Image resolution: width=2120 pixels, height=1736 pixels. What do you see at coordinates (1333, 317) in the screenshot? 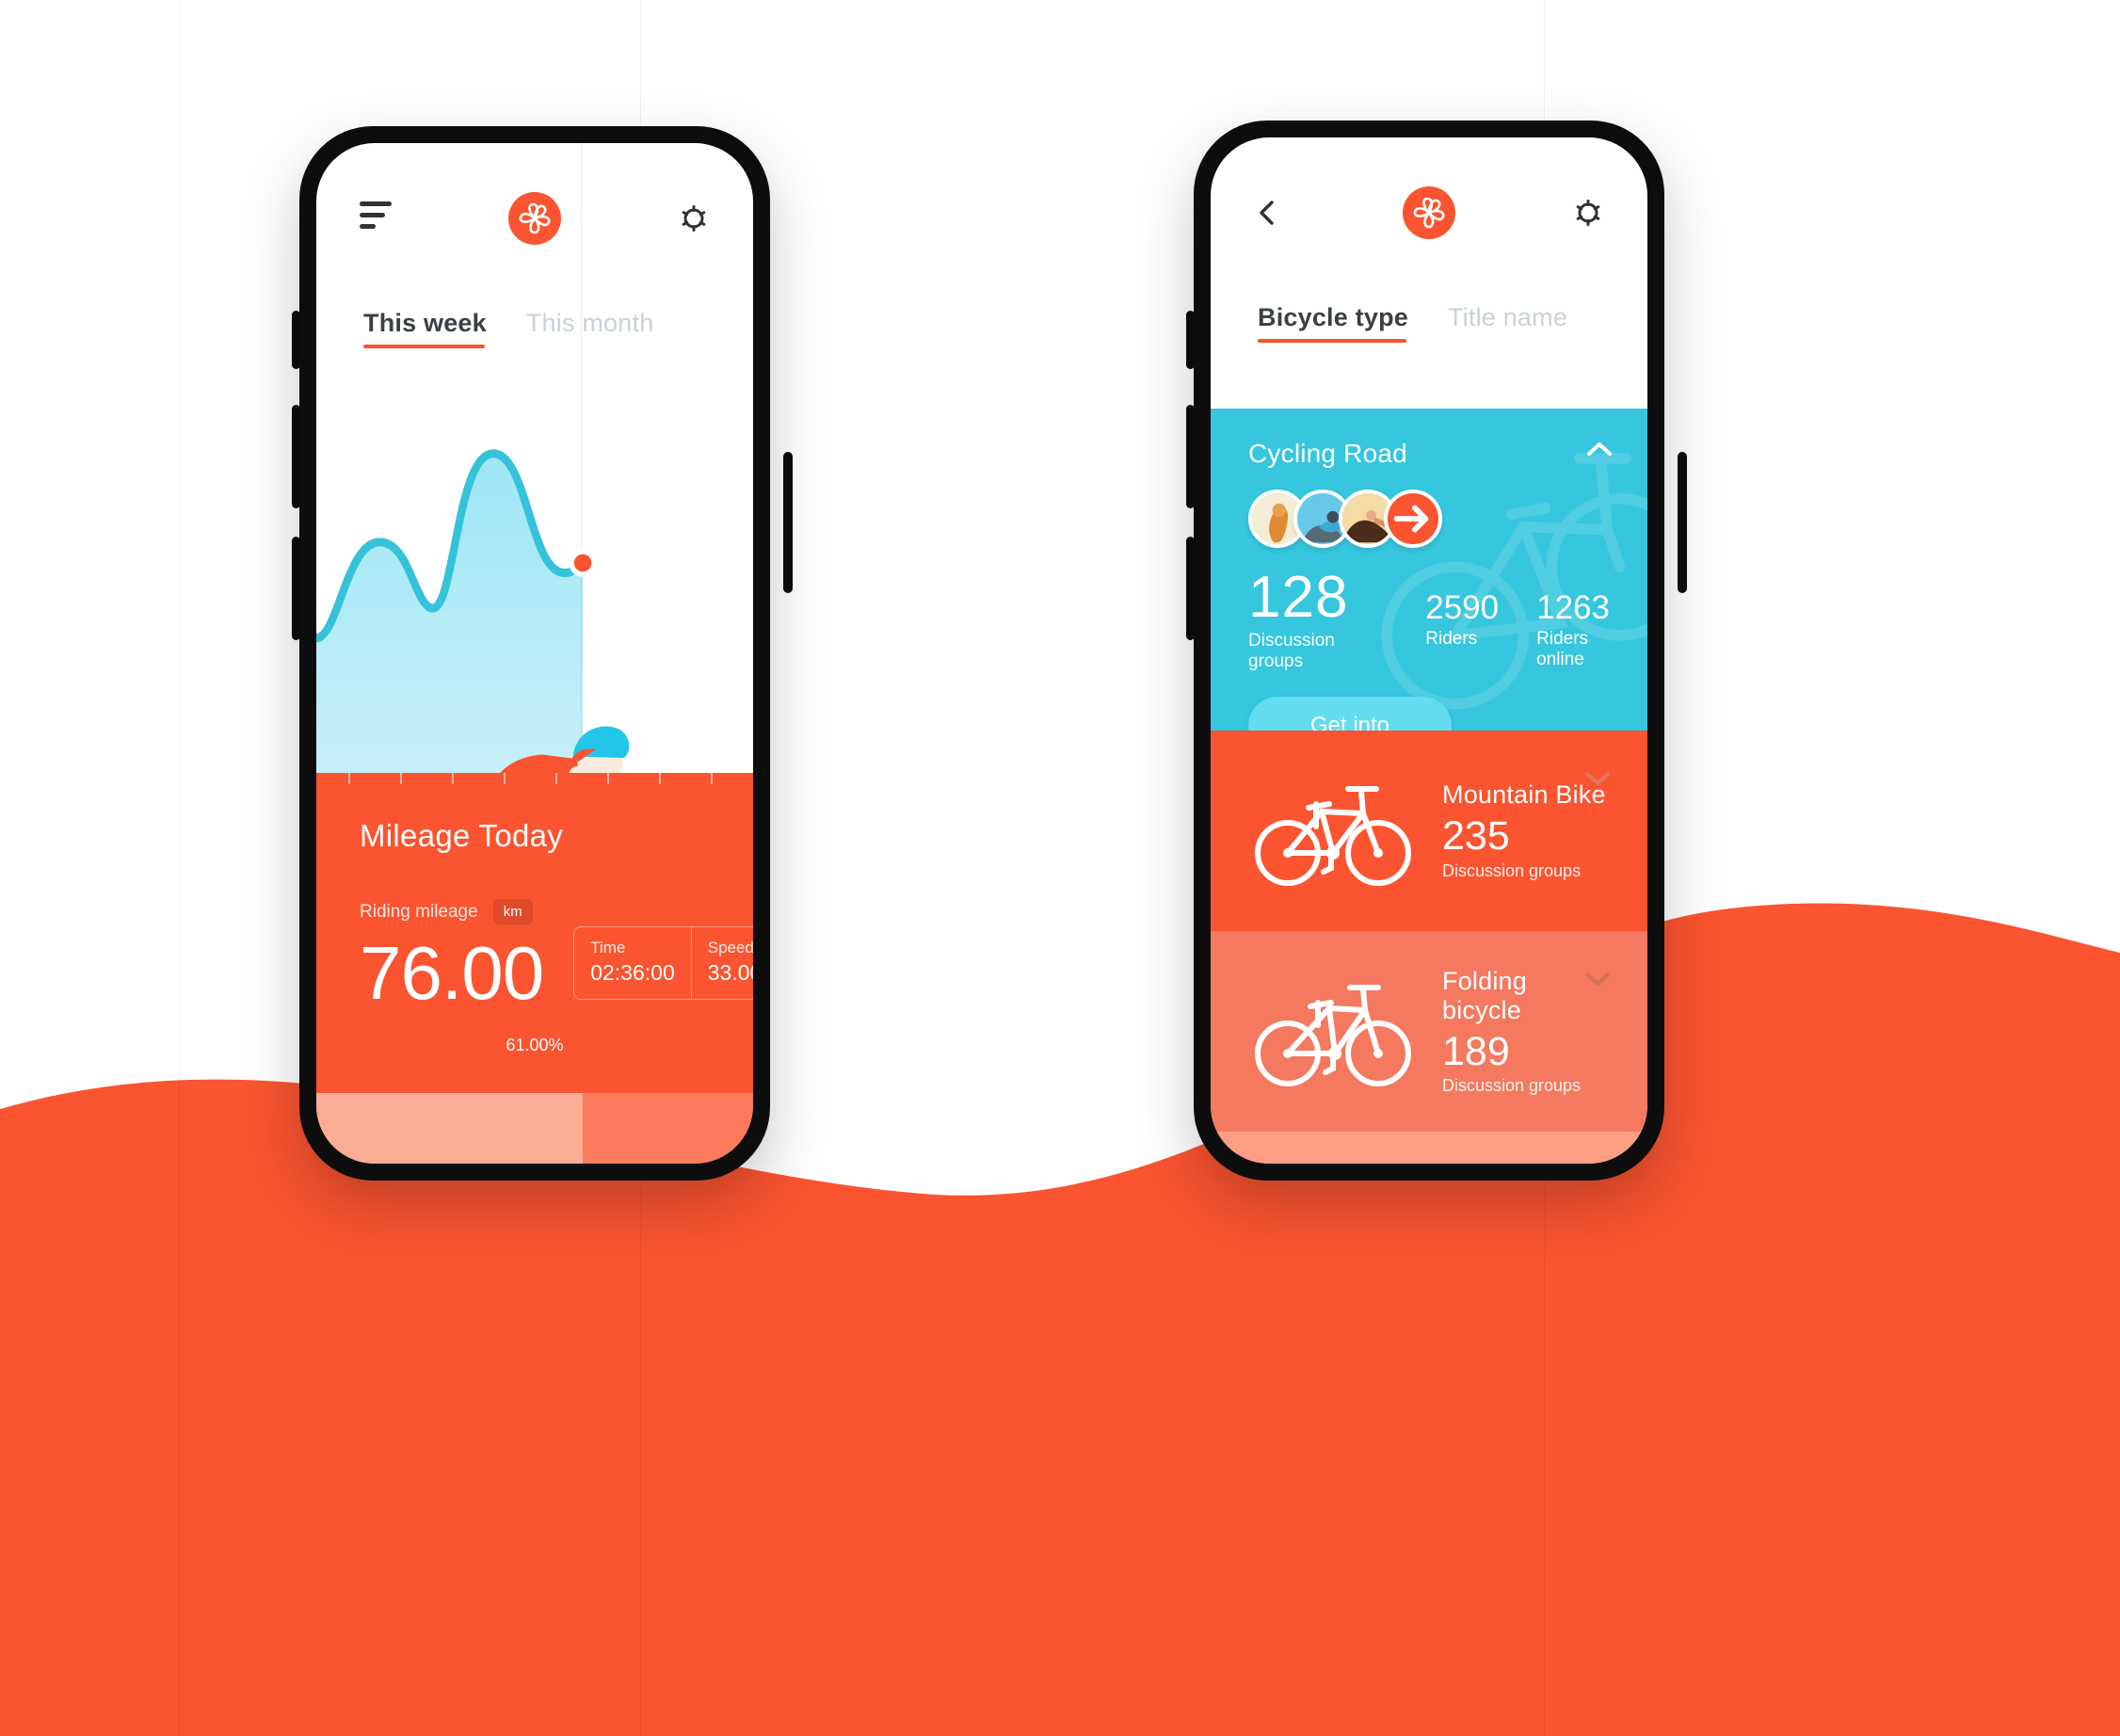
I see `tab-bicycle-type-label: Bicycle type` at bounding box center [1333, 317].